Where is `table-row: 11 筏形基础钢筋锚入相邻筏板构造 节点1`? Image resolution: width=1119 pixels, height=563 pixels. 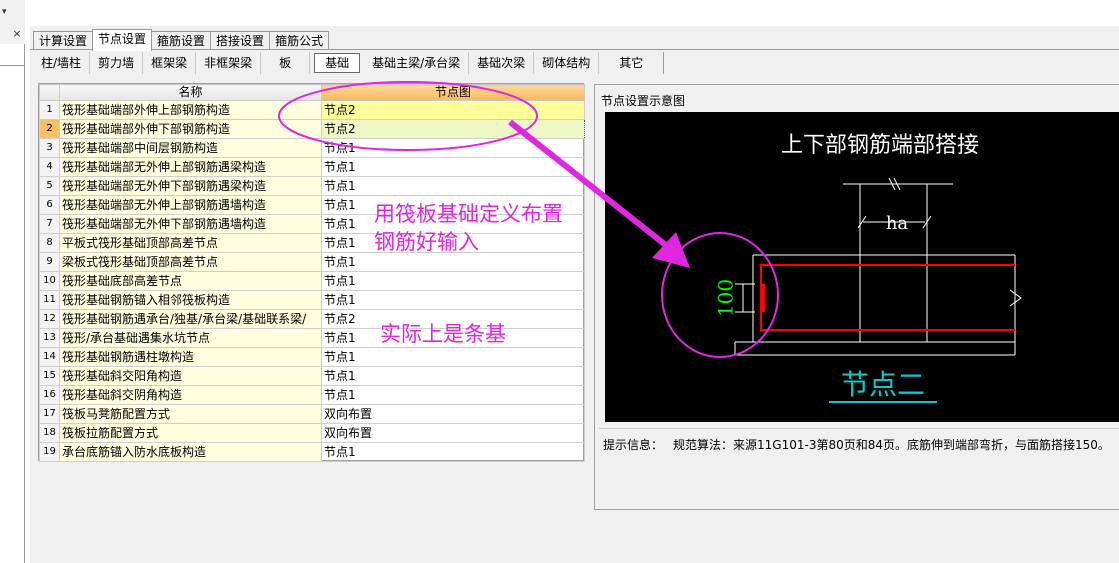
table-row: 11 筏形基础钢筋锚入相邻筏板构造 节点1 is located at coordinates (312, 300).